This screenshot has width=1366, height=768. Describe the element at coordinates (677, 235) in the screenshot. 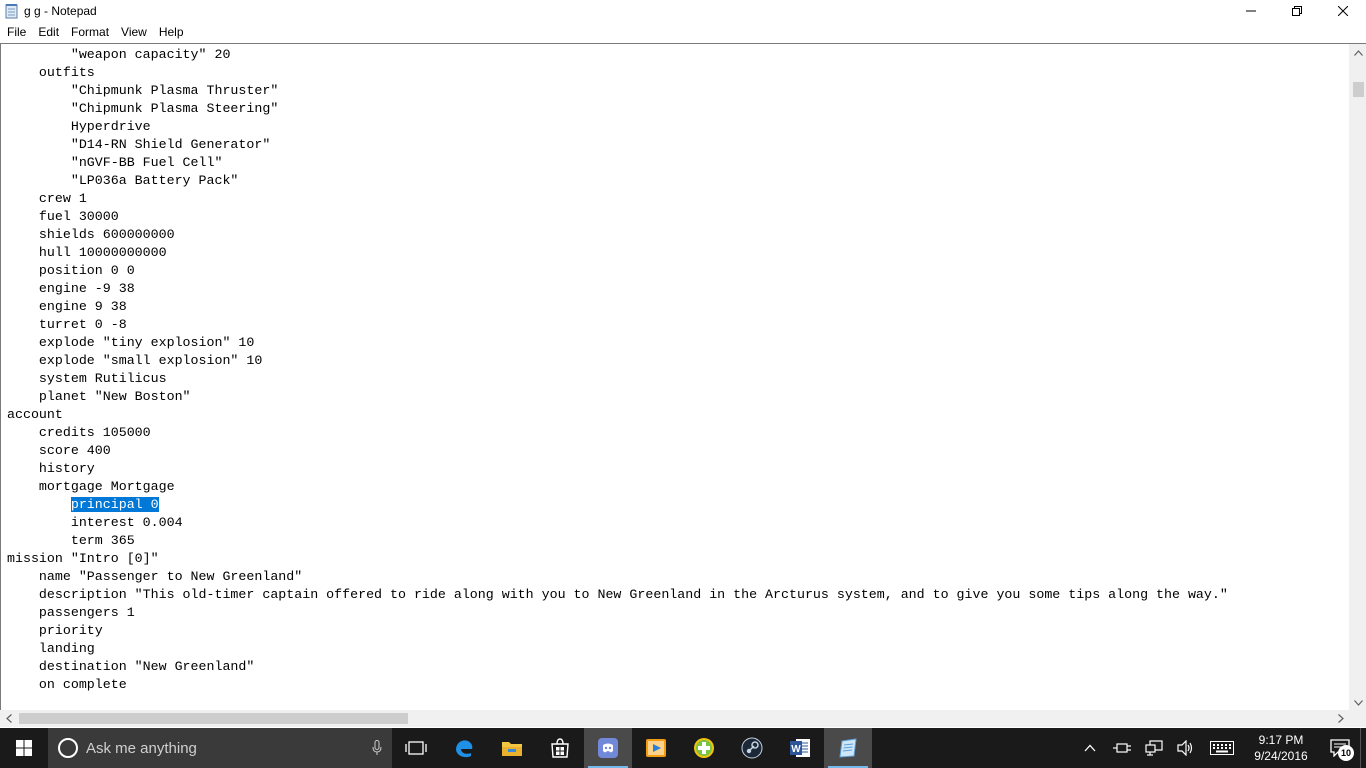

I see `text-line: shields 600000000` at that location.